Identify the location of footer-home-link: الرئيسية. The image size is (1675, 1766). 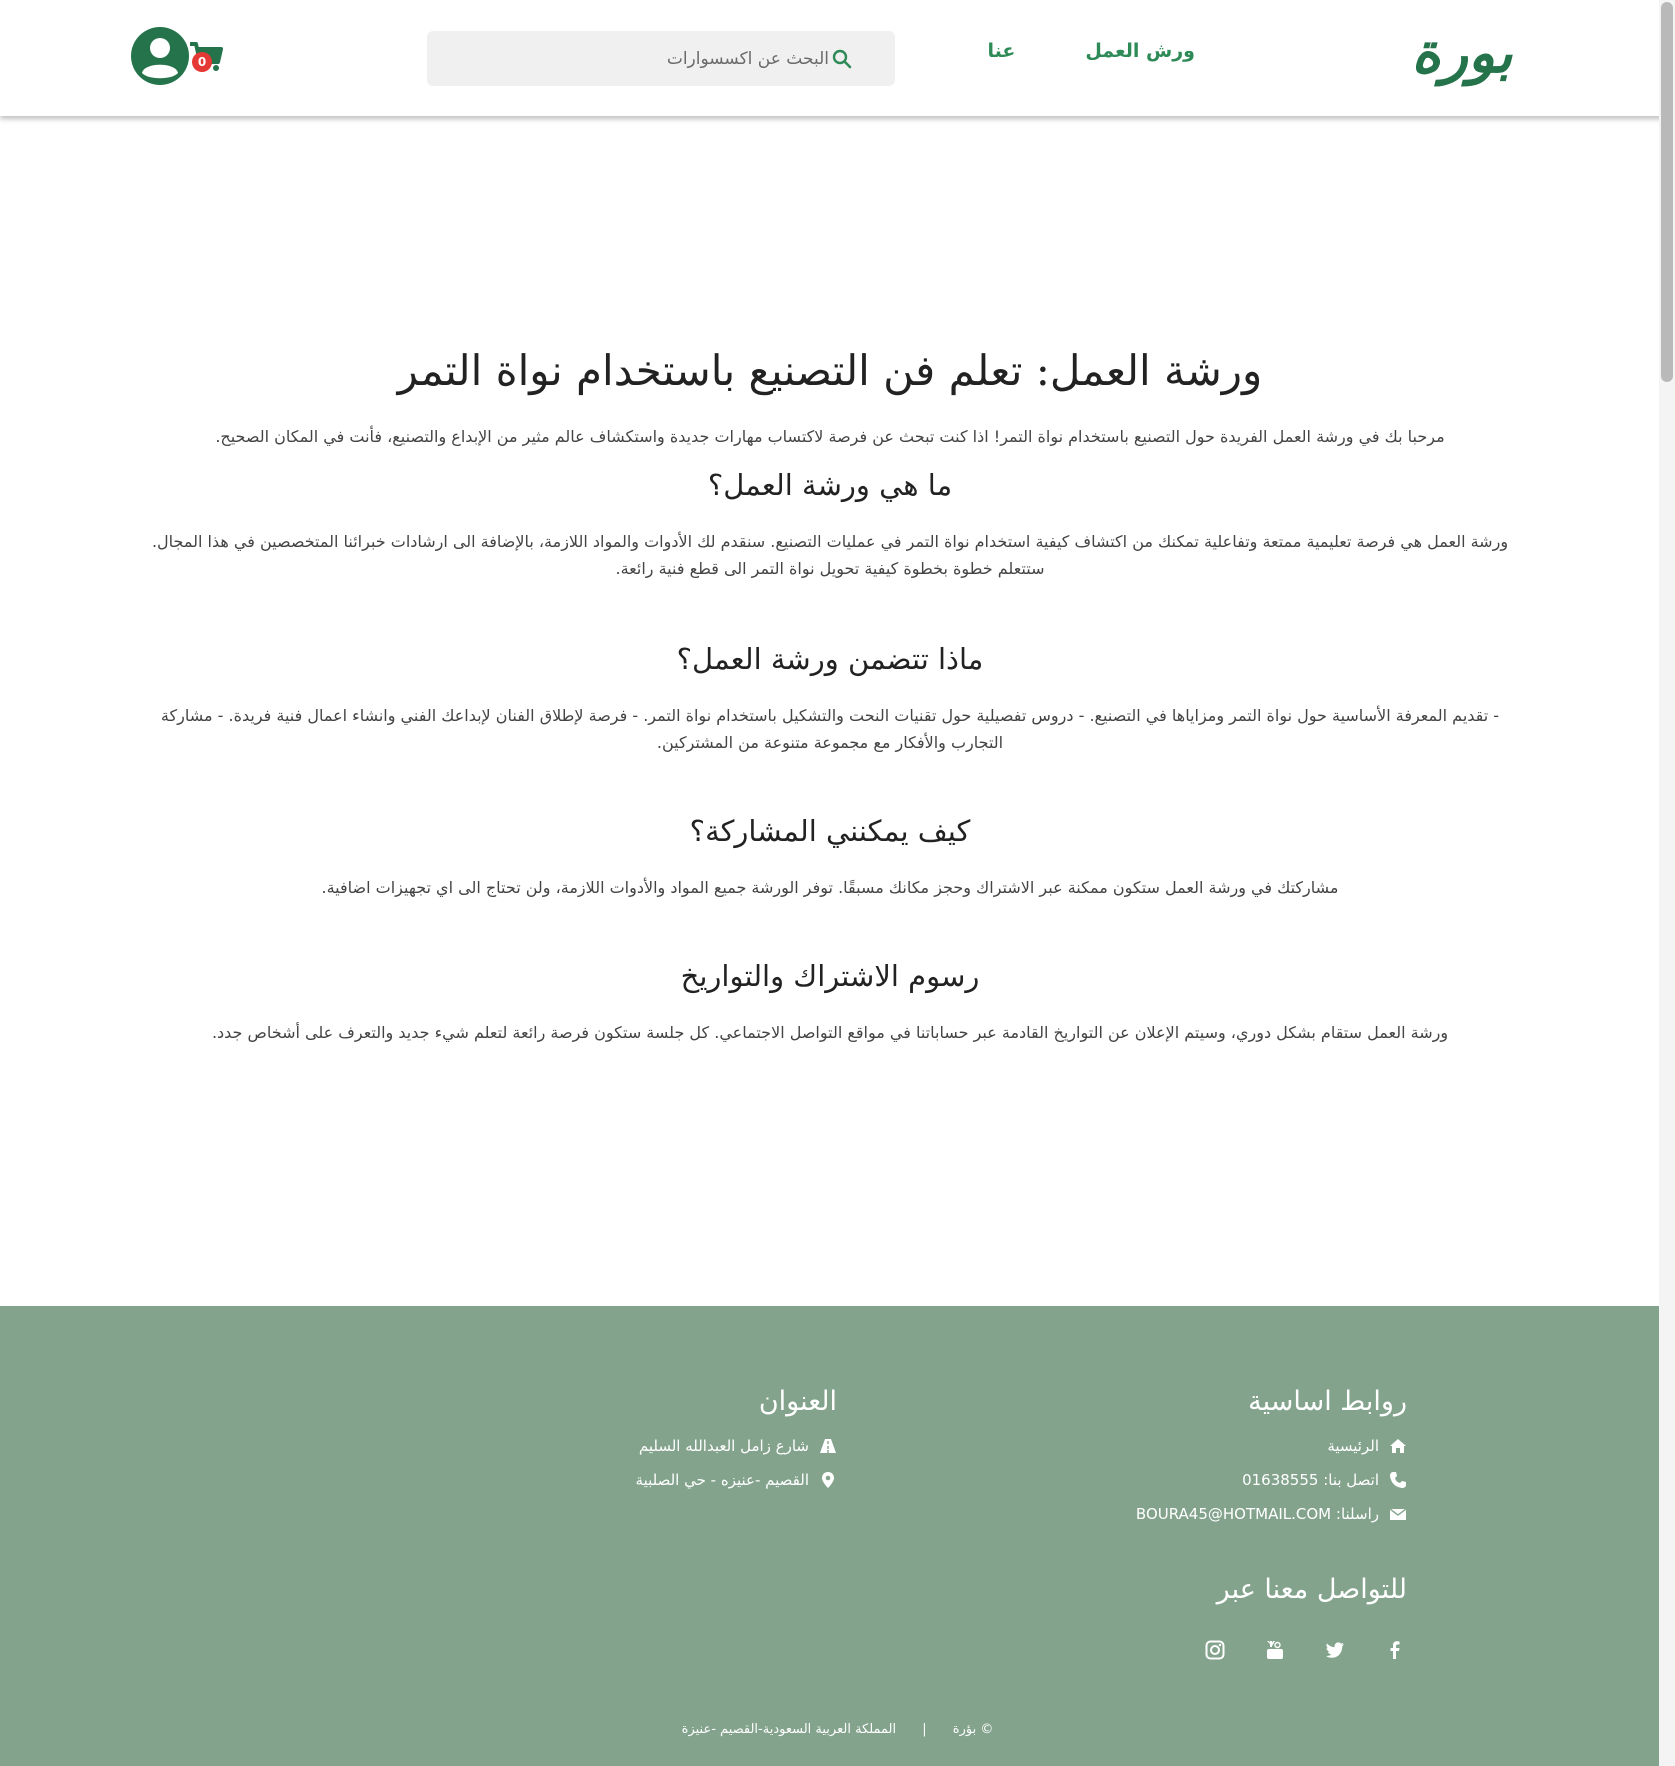
(1271, 1446).